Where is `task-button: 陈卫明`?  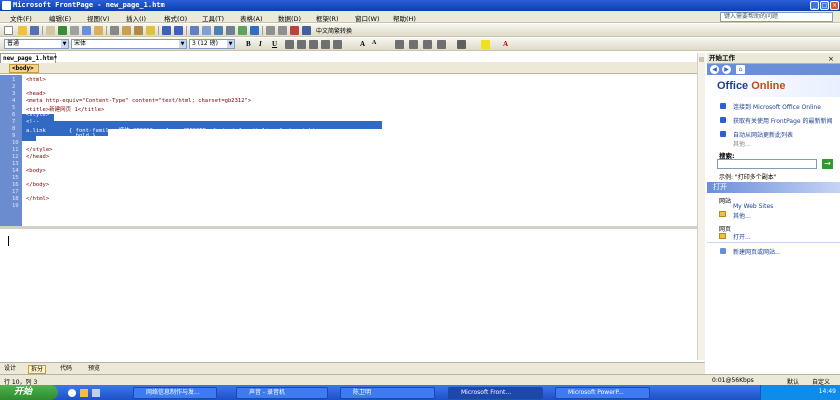 task-button: 陈卫明 is located at coordinates (387, 393).